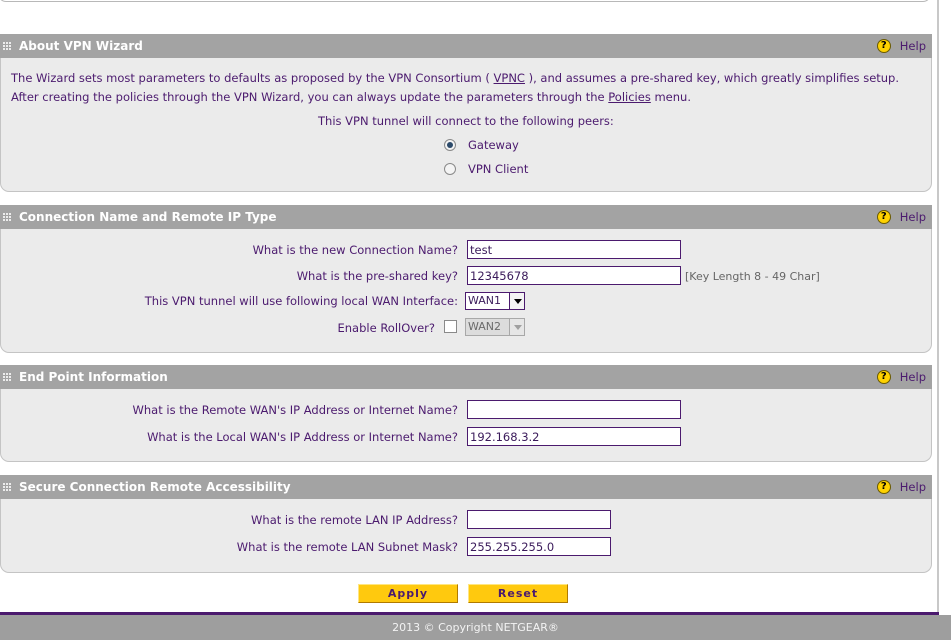 This screenshot has width=951, height=640. I want to click on wan-interface-value: WAN1, so click(485, 300).